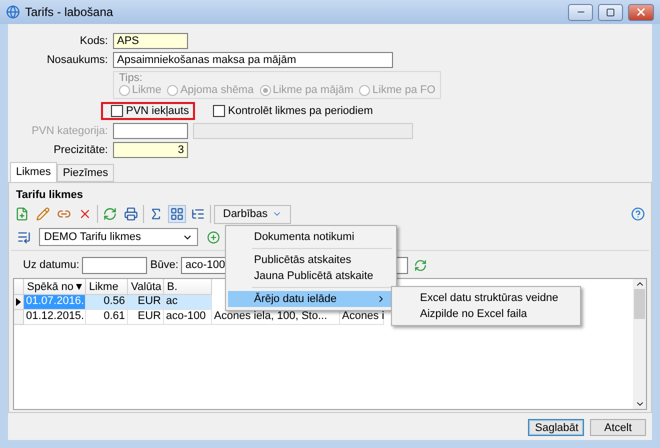 The height and width of the screenshot is (448, 660). I want to click on field-label: Nosaukums:, so click(77, 60).